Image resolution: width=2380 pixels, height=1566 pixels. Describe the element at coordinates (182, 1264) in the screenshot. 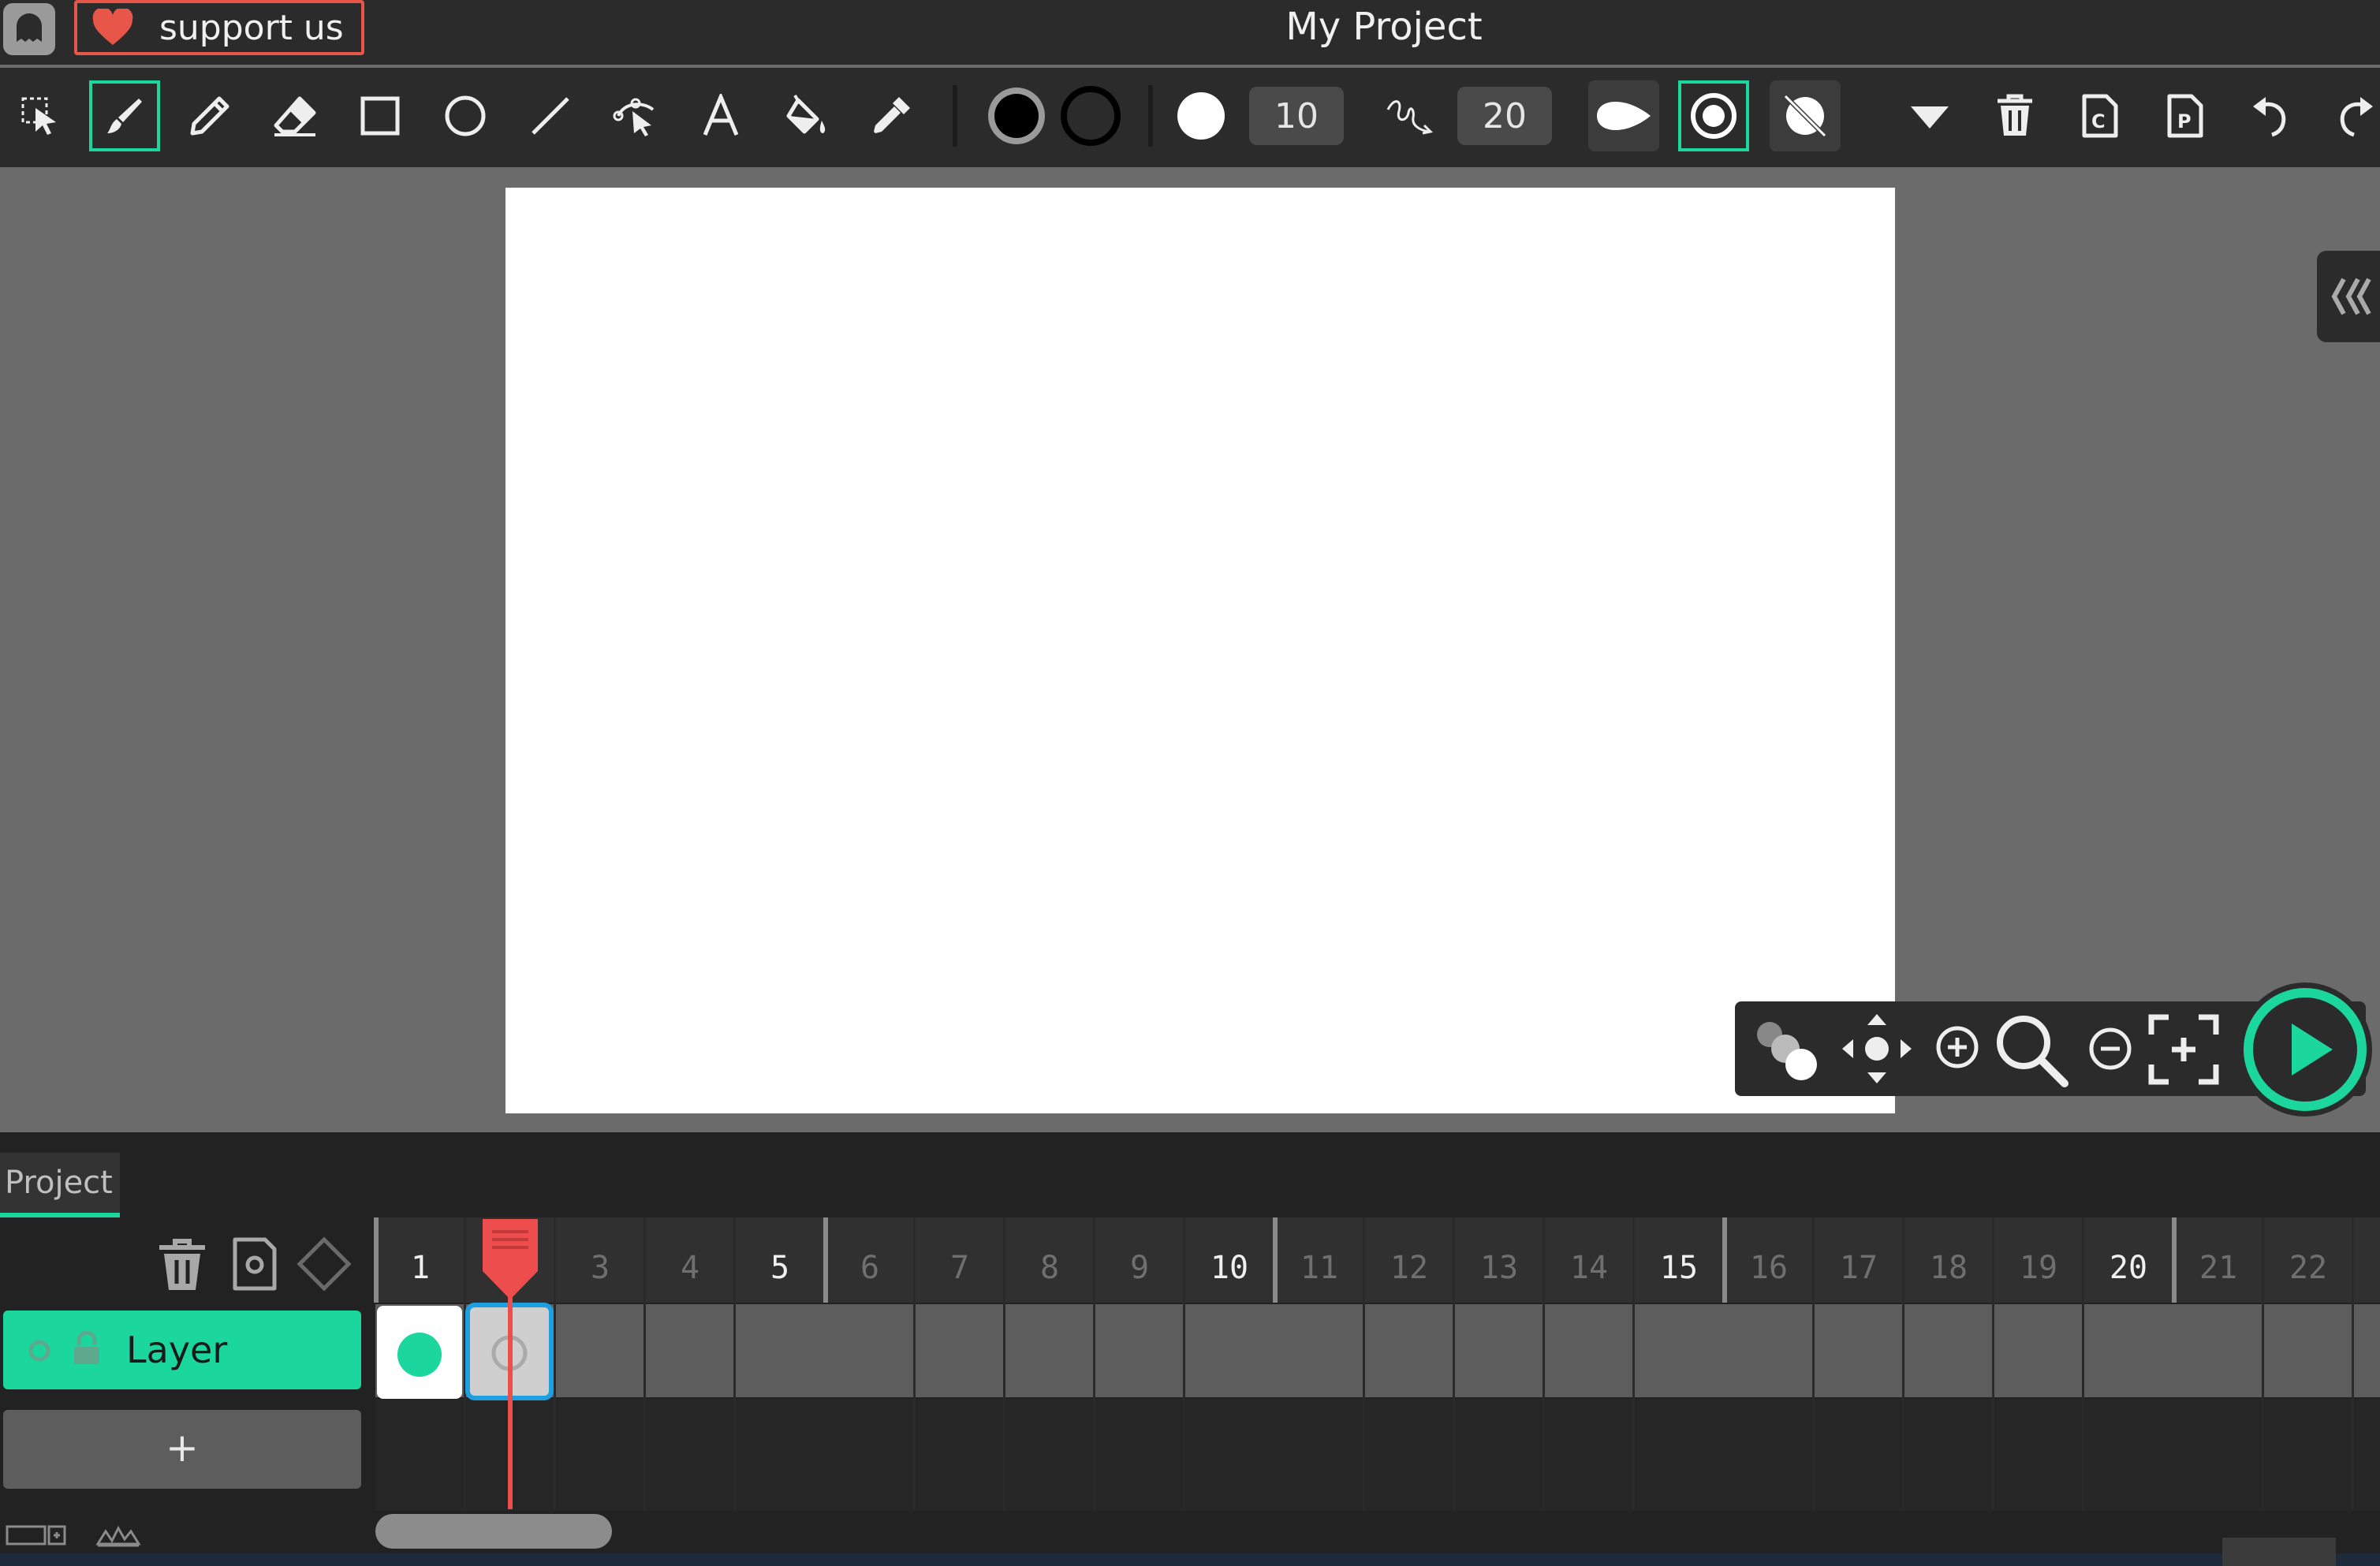

I see `delete-layer-icon` at that location.